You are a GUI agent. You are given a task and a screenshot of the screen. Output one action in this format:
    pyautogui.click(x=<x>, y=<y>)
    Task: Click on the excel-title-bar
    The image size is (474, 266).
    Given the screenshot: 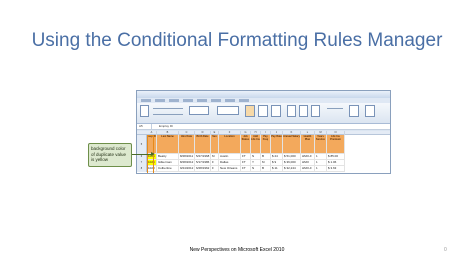 What is the action you would take?
    pyautogui.click(x=263, y=94)
    